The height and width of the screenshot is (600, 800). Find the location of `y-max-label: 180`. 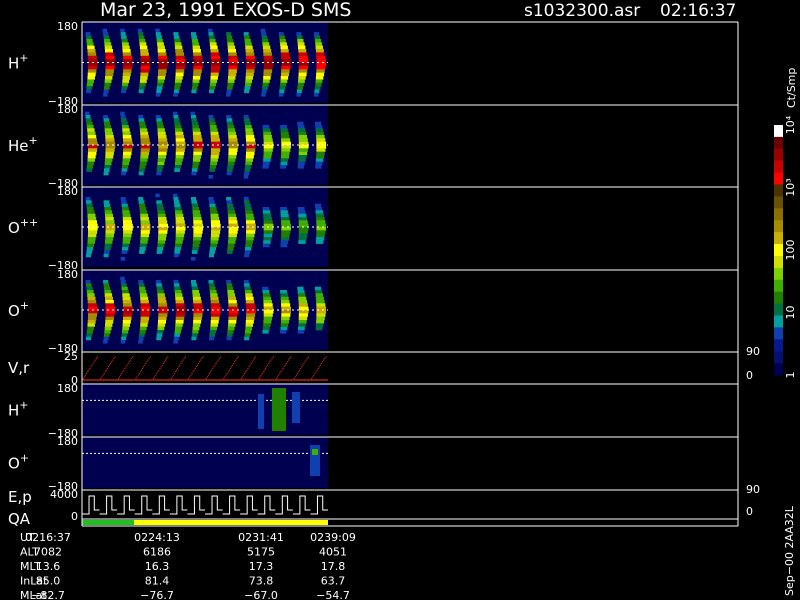

y-max-label: 180 is located at coordinates (67, 191).